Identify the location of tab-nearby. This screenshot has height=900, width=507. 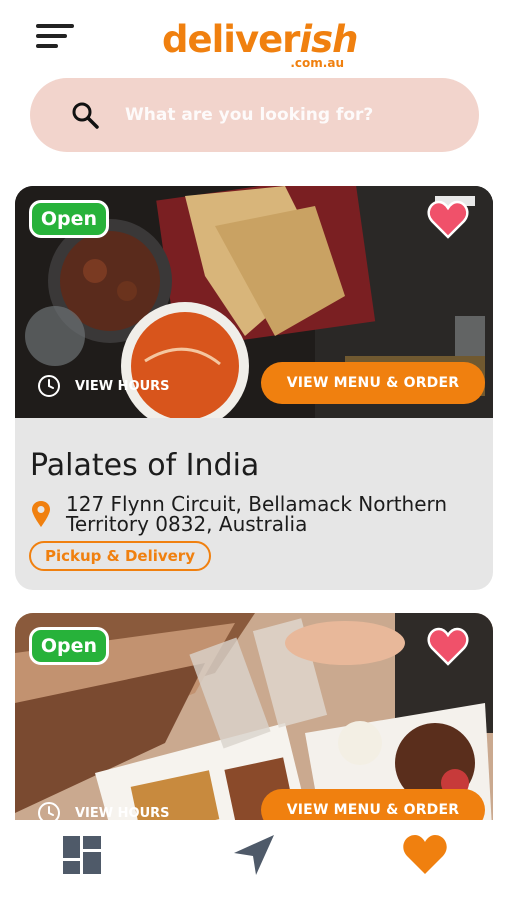
(254, 855).